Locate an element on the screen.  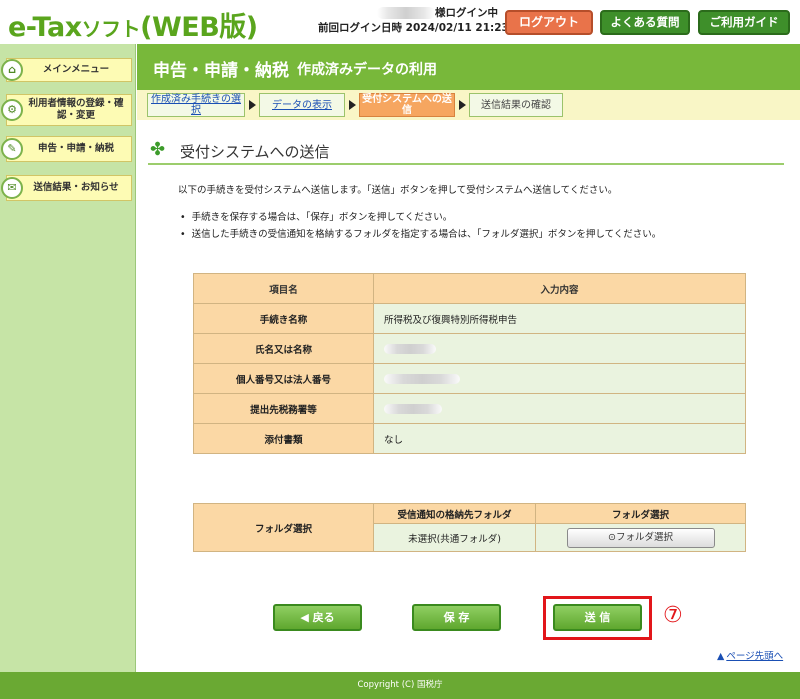
footer-copyright: Copyright (C) 国税庁 is located at coordinates (400, 685).